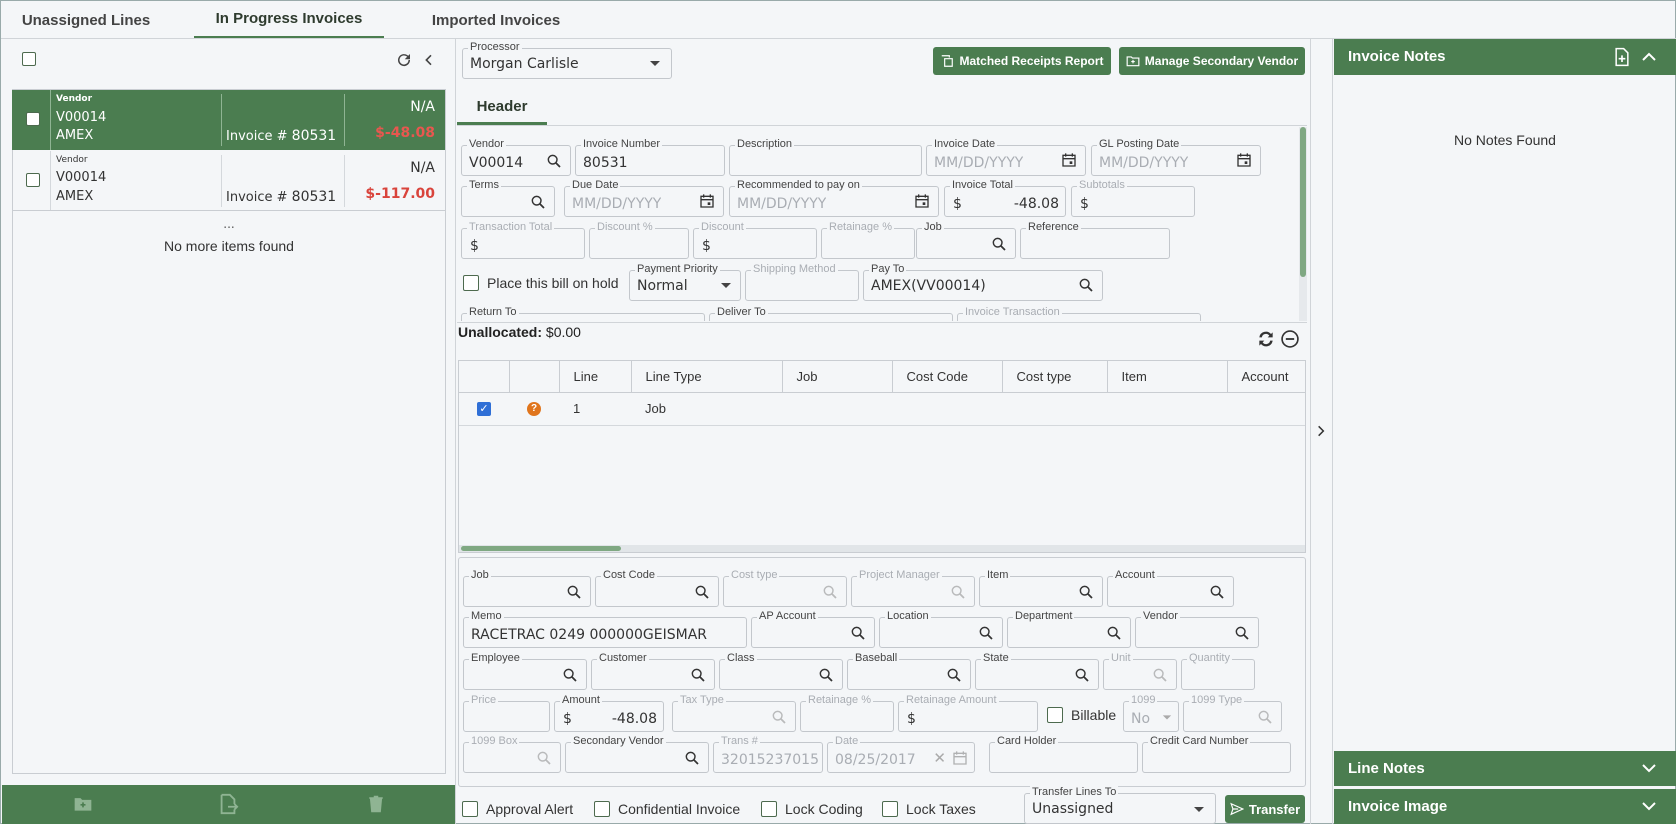 Image resolution: width=1676 pixels, height=824 pixels. I want to click on vendor-field: Vendor V00014, so click(516, 157).